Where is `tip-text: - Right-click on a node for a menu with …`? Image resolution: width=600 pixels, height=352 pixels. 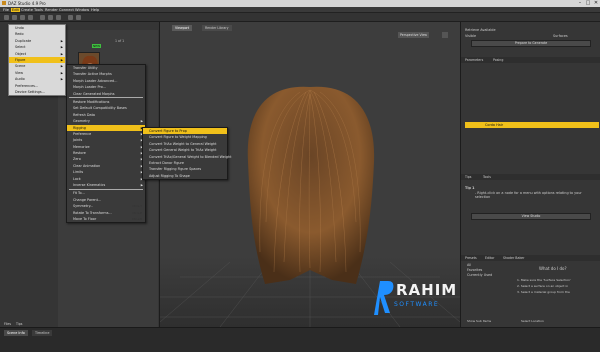 tip-text: - Right-click on a node for a menu with … is located at coordinates (528, 195).